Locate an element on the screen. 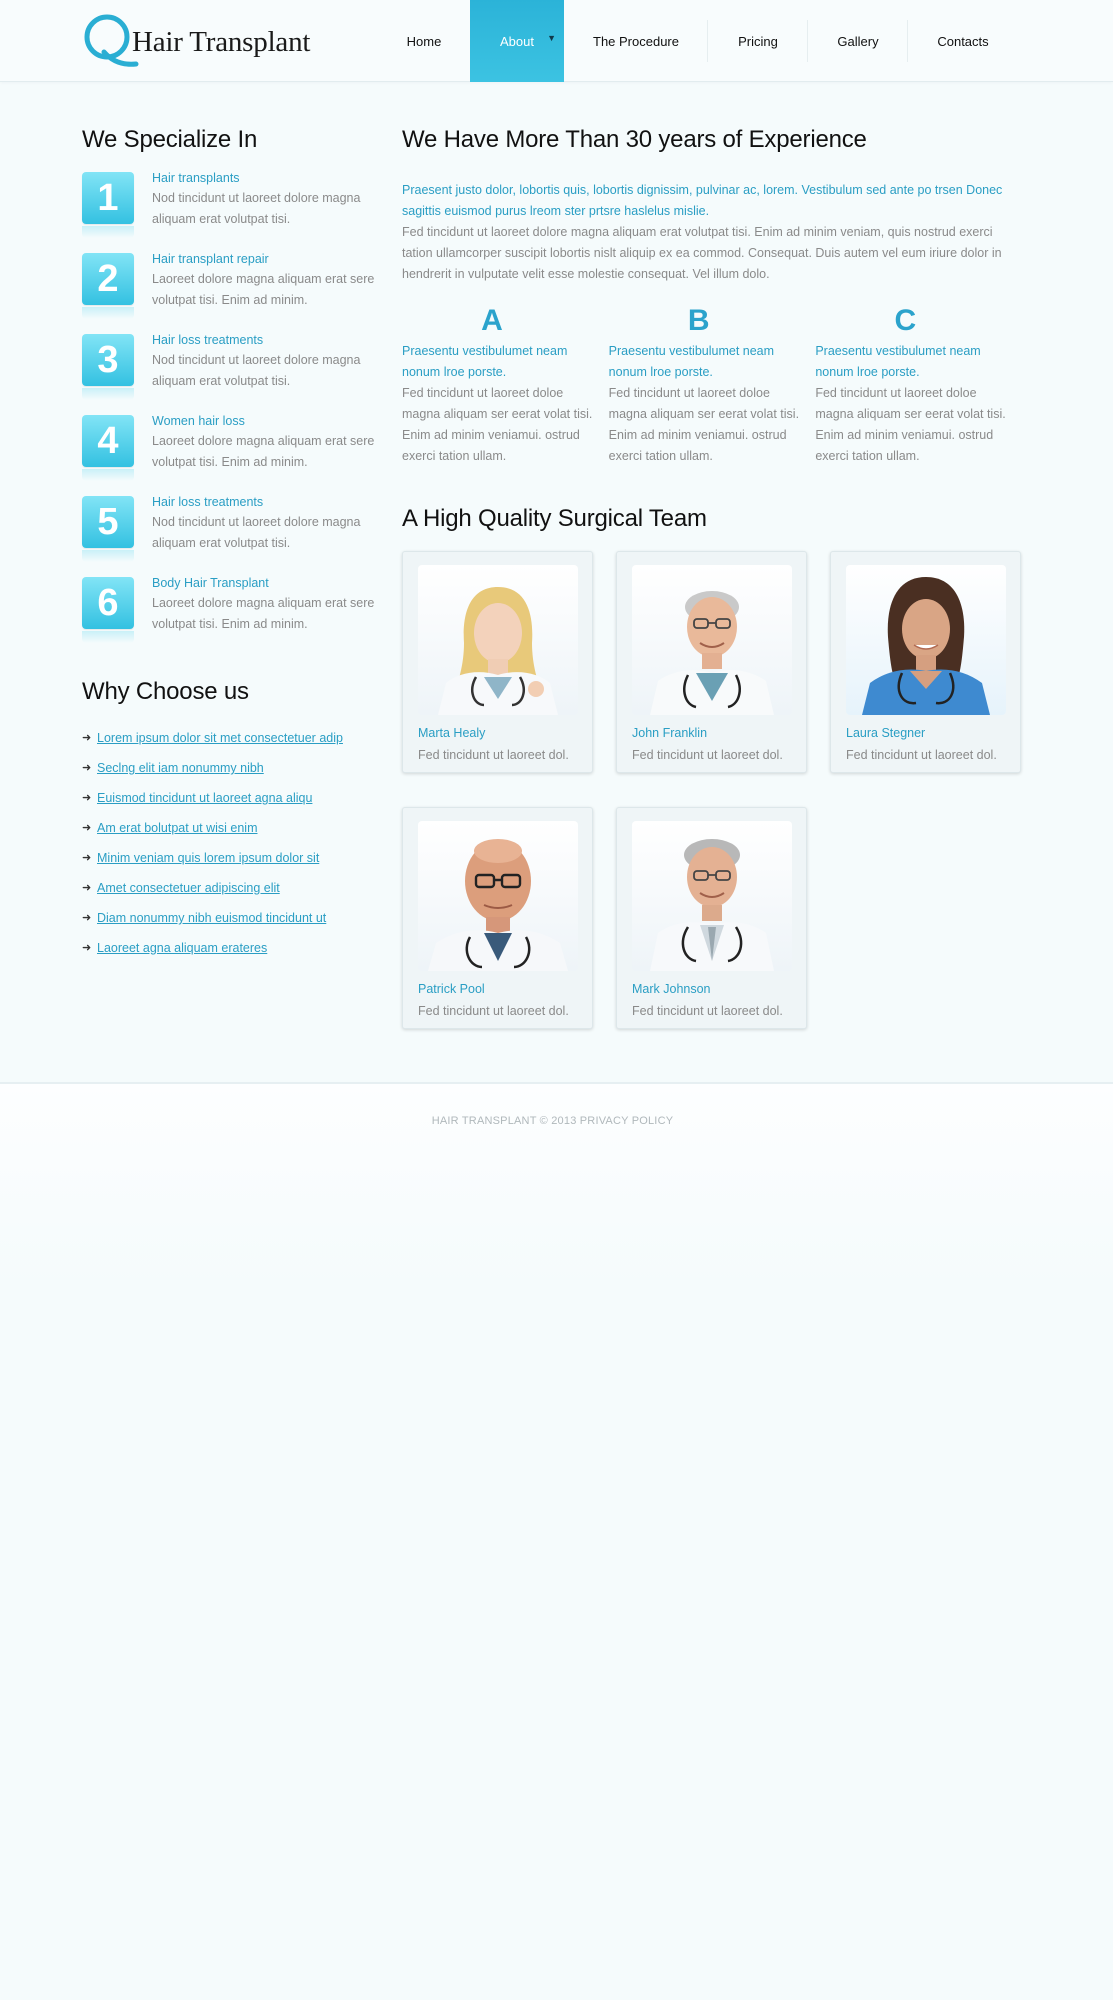  why-choose-title: Why Choose us is located at coordinates (165, 691).